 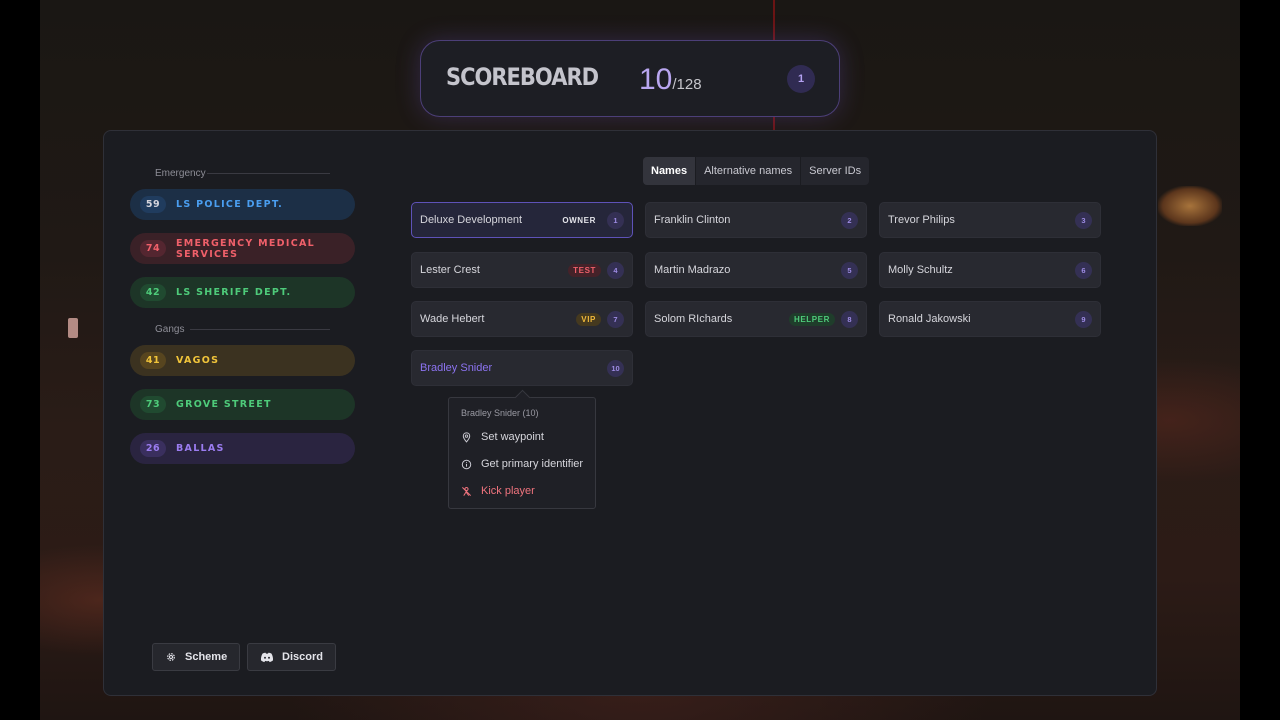 I want to click on player-name: Wade Hebert, so click(x=452, y=319).